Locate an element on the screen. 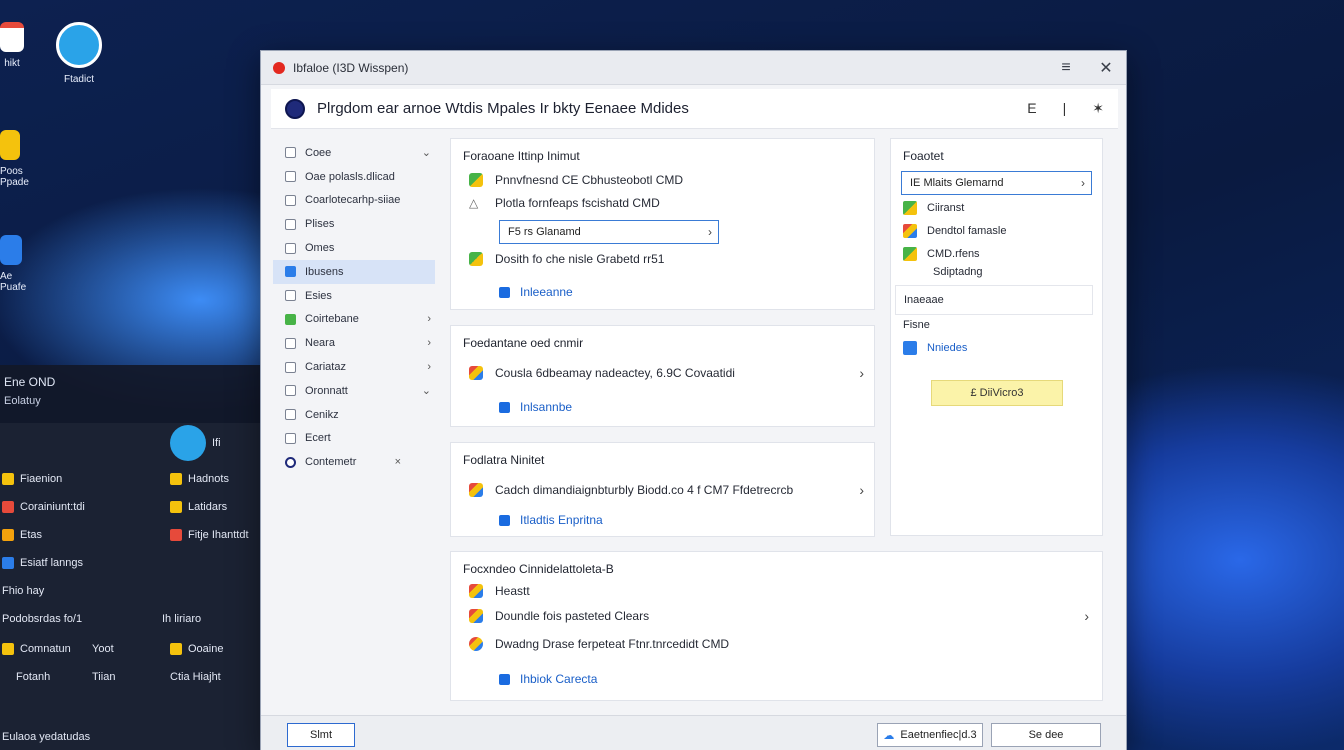  start-item: Ih liriaro is located at coordinates (181, 619).